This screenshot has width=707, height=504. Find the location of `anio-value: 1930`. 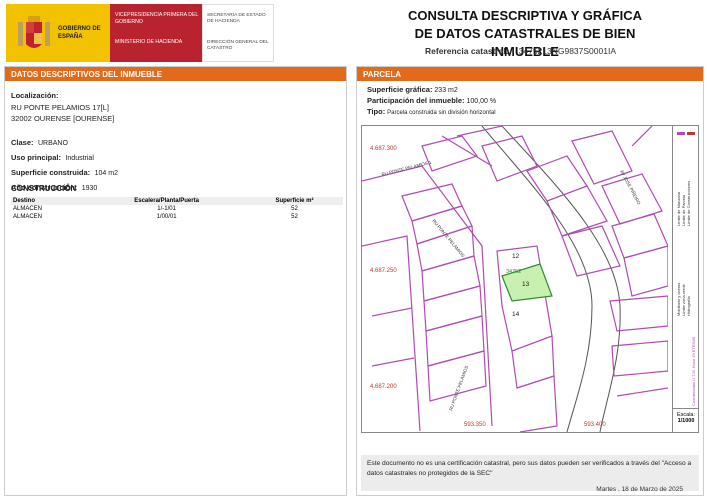

anio-value: 1930 is located at coordinates (89, 188).